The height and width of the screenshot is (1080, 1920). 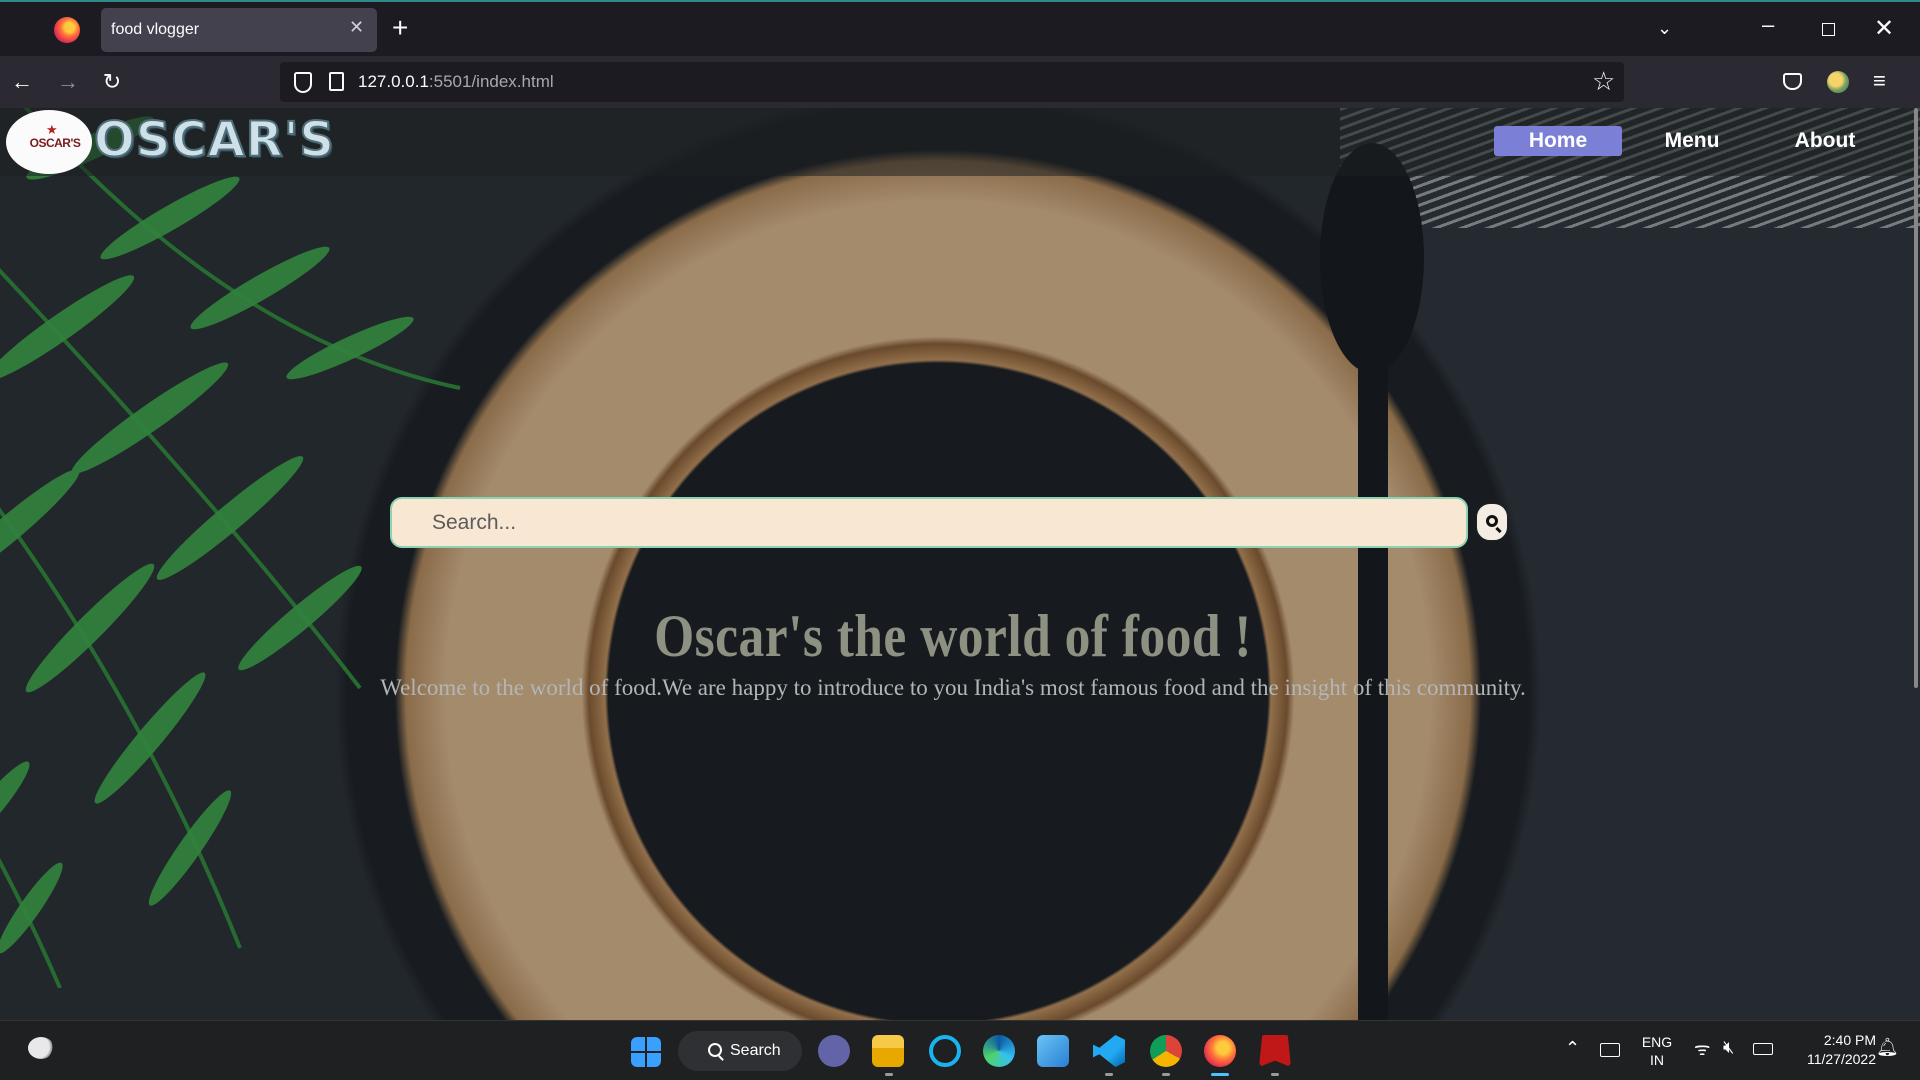 What do you see at coordinates (1657, 1060) in the screenshot?
I see `region-code: IN` at bounding box center [1657, 1060].